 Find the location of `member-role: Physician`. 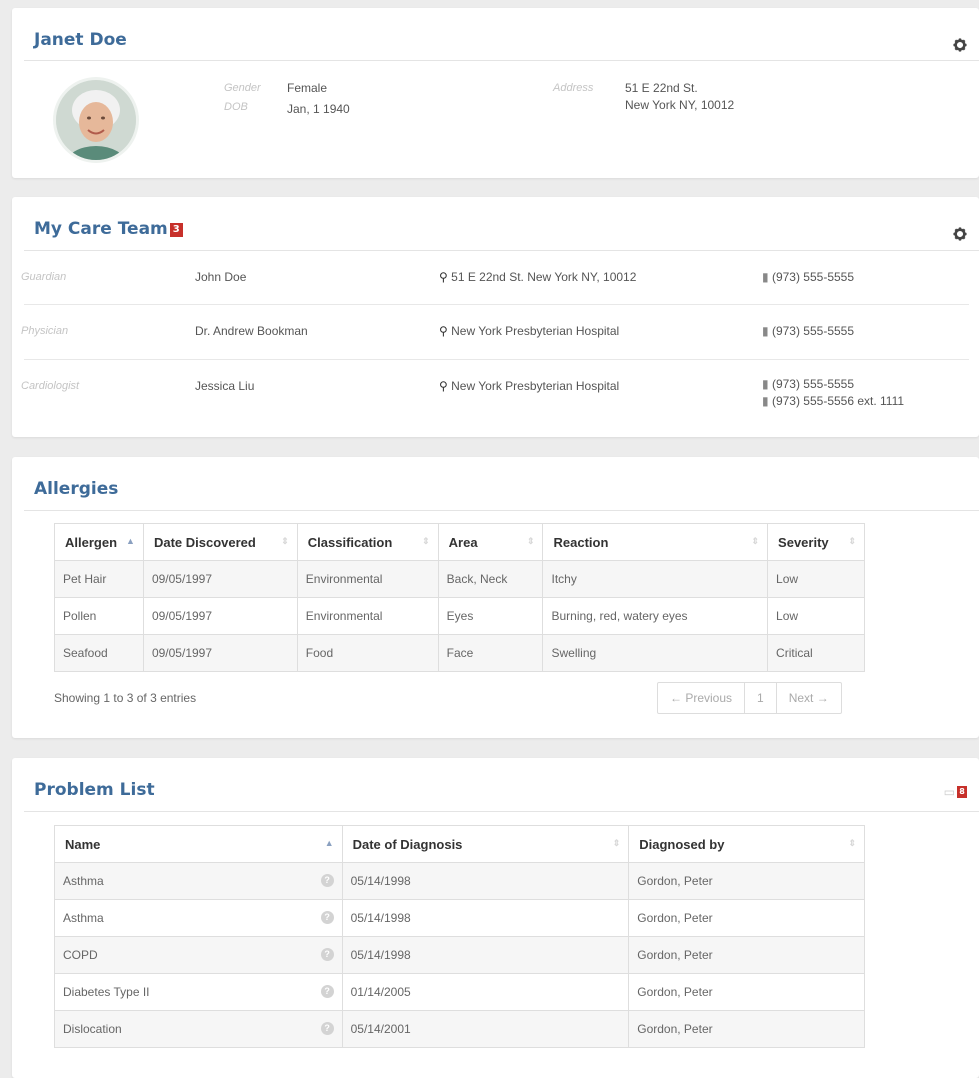

member-role: Physician is located at coordinates (45, 331).